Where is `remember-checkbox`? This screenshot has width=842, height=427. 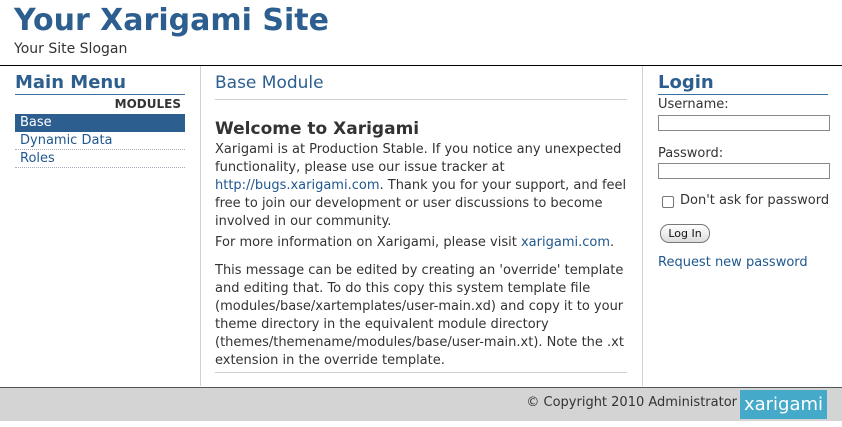 remember-checkbox is located at coordinates (668, 202).